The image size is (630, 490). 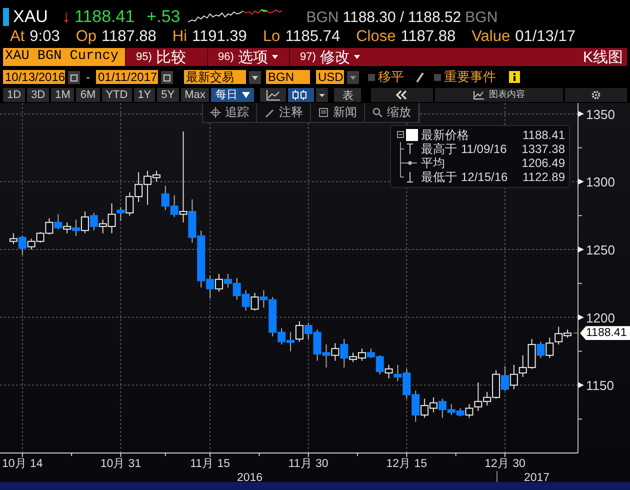 I want to click on period-button: 5Y, so click(x=168, y=95).